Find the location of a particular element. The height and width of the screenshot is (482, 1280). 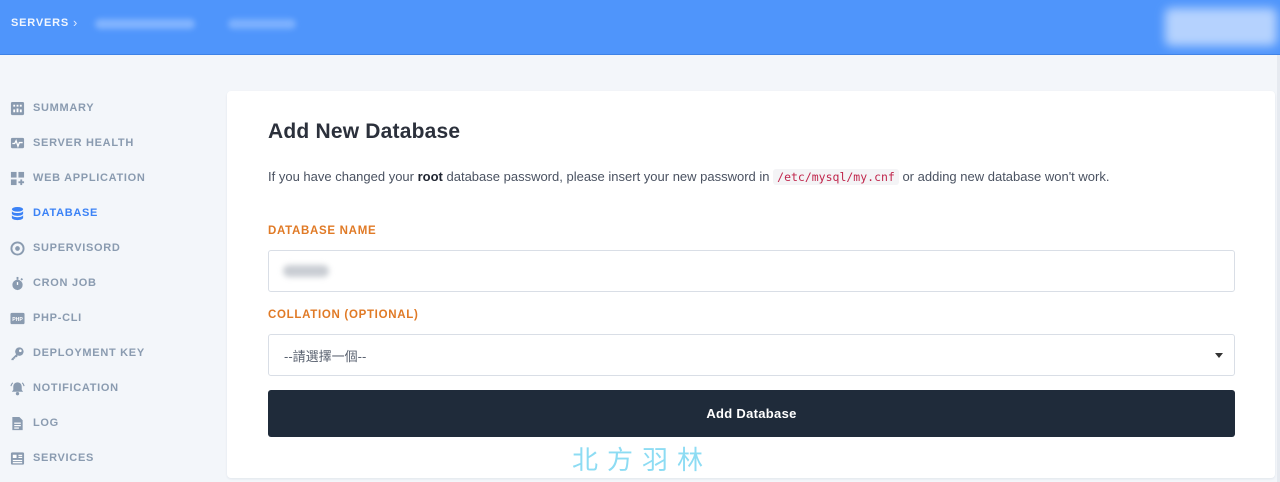

database-name-input is located at coordinates (751, 271).